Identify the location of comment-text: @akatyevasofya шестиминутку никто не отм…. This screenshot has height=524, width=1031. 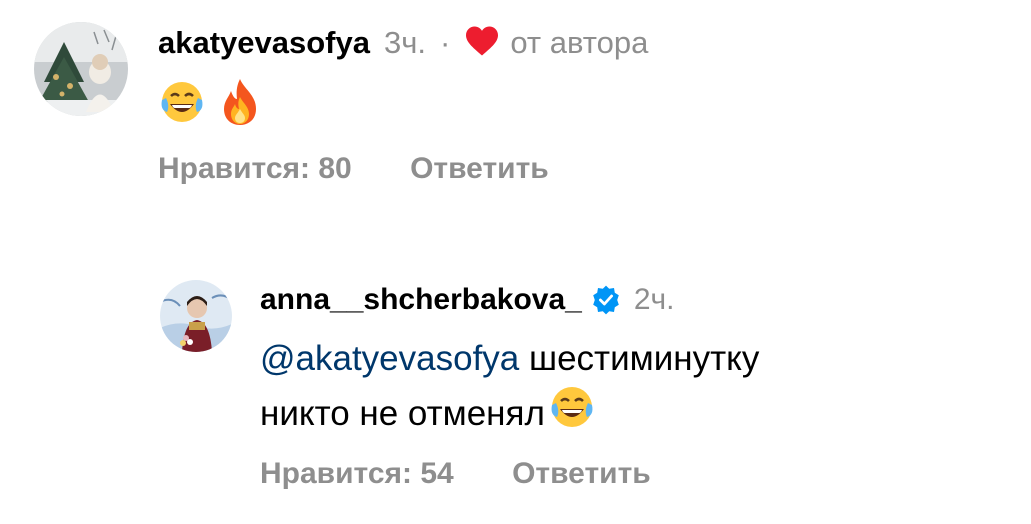
(610, 389).